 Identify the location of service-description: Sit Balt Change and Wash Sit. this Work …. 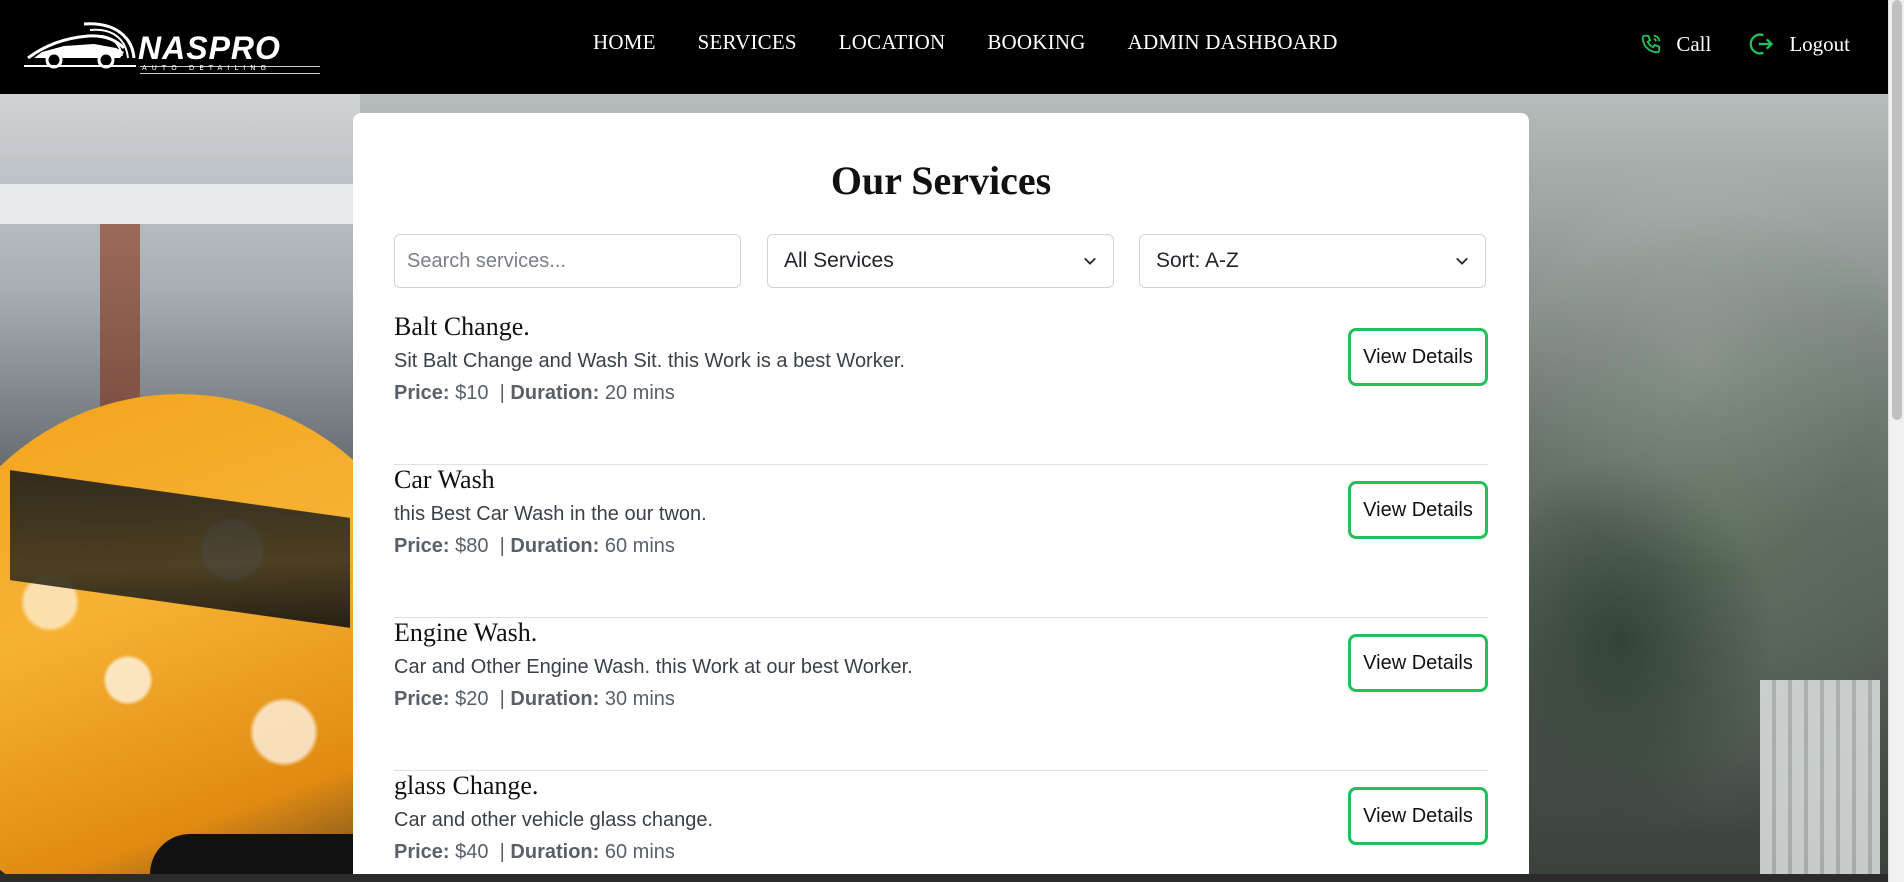
(649, 361).